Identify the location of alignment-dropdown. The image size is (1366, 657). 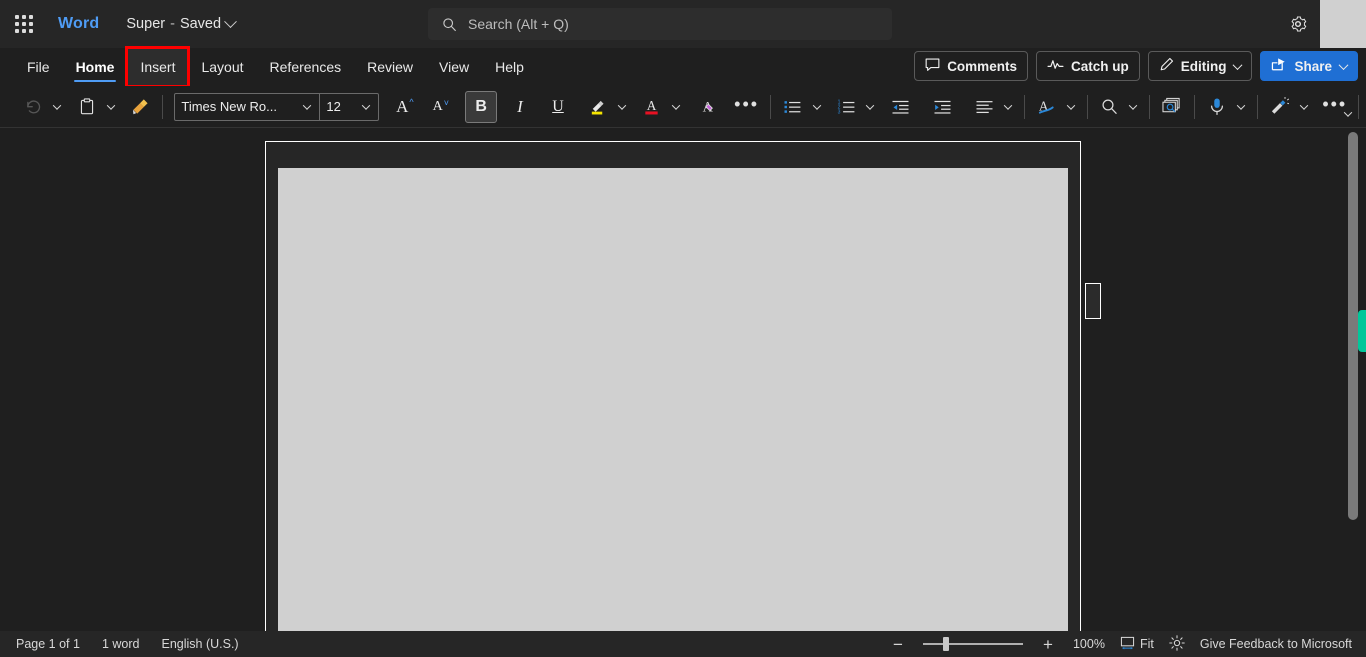
(1008, 107).